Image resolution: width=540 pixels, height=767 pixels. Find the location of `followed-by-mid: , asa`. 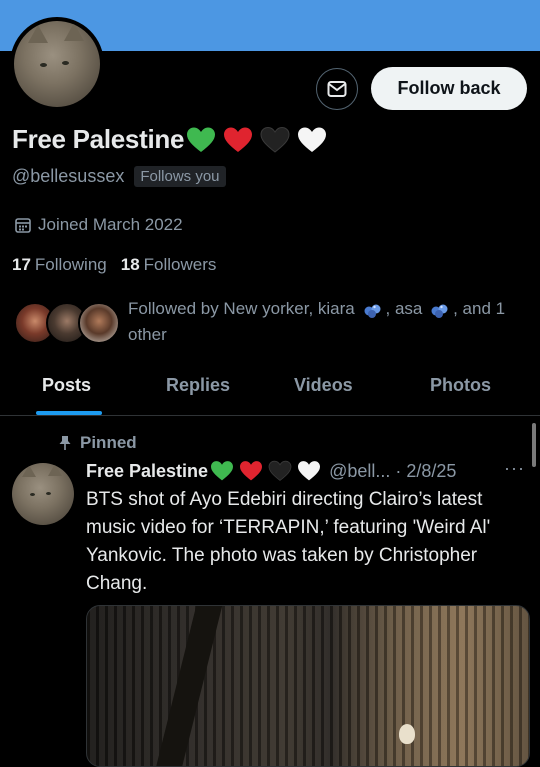

followed-by-mid: , asa is located at coordinates (404, 308).